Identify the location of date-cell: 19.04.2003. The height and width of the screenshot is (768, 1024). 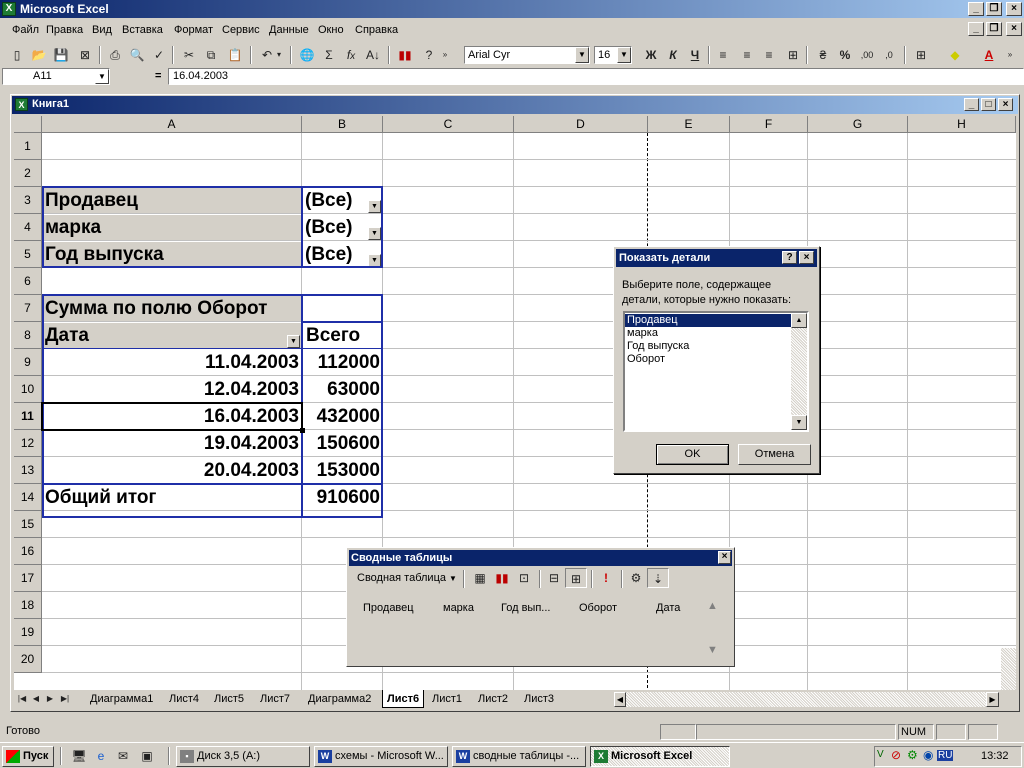
(171, 443).